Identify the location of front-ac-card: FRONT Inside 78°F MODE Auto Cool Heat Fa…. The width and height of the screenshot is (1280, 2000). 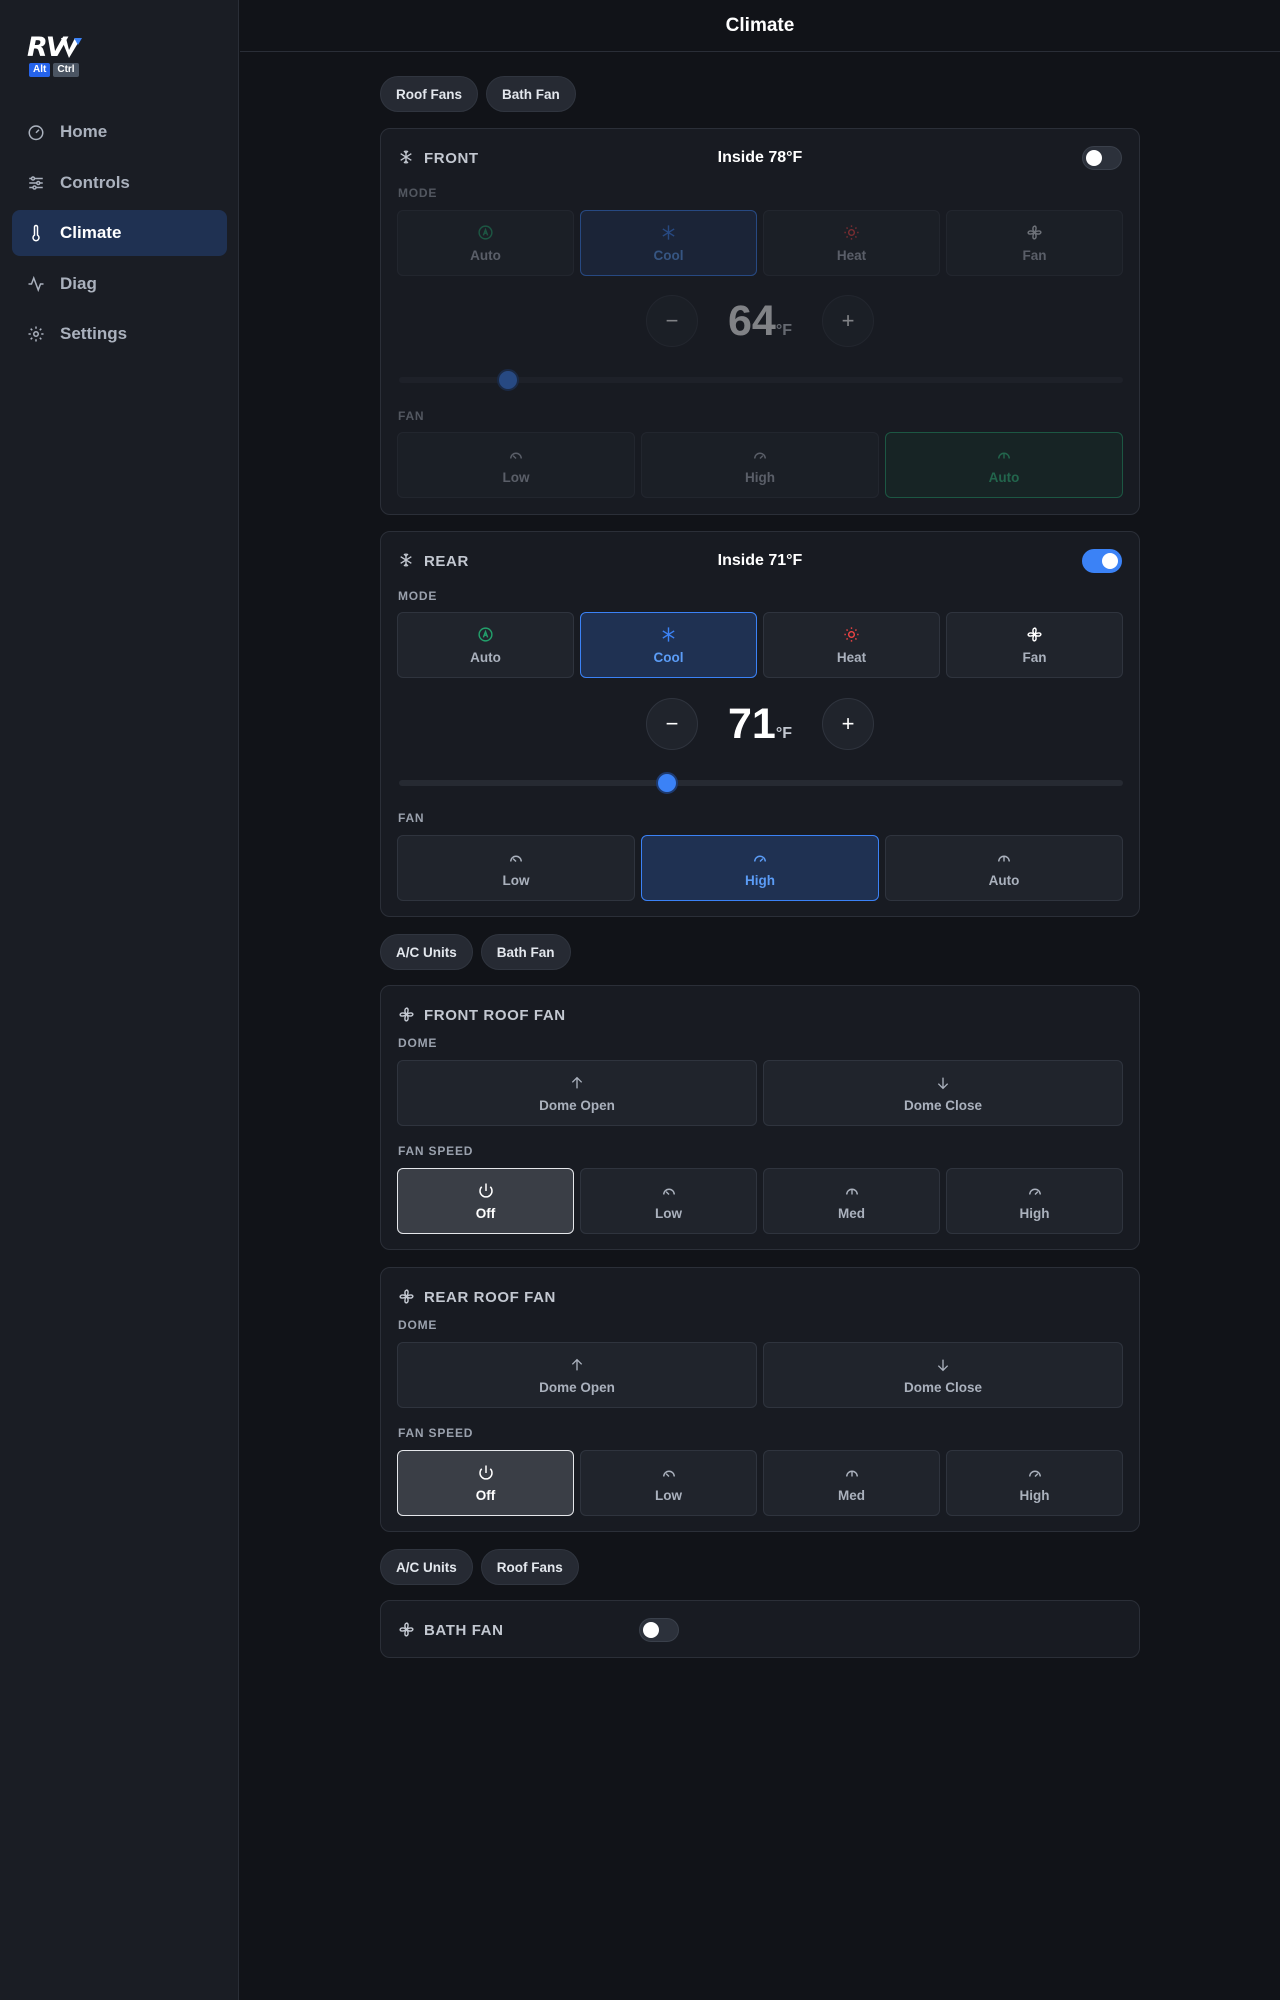
(760, 321).